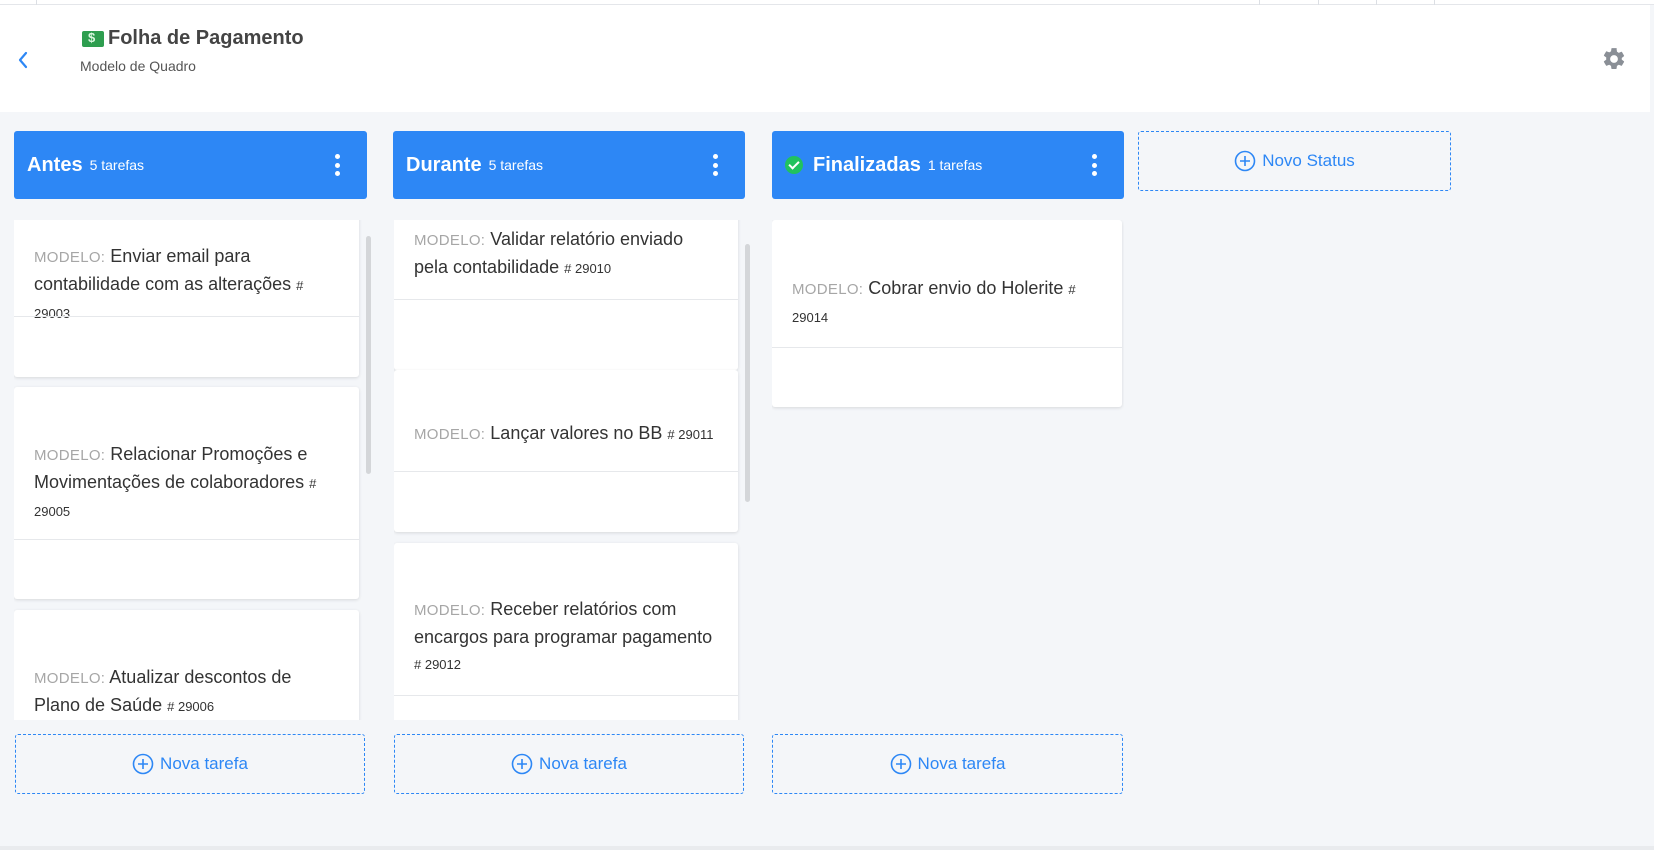 The width and height of the screenshot is (1654, 850). Describe the element at coordinates (569, 165) in the screenshot. I see `column-header-durante: Durante 5 tarefas` at that location.